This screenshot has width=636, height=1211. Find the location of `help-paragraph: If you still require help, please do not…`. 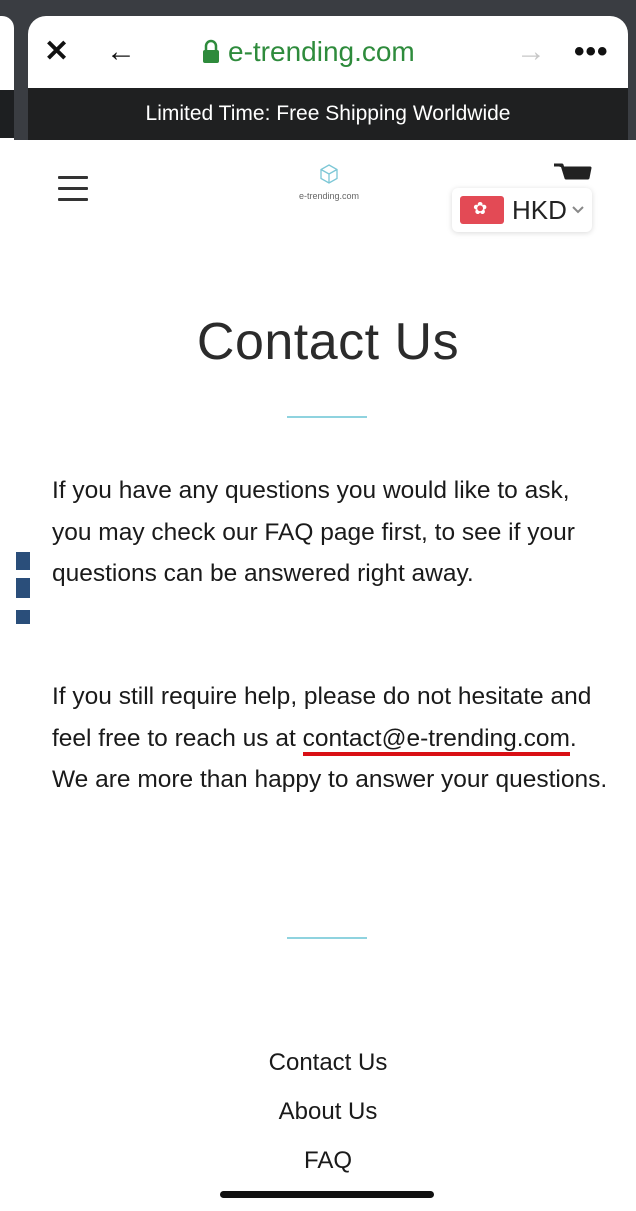

help-paragraph: If you still require help, please do not… is located at coordinates (332, 738).